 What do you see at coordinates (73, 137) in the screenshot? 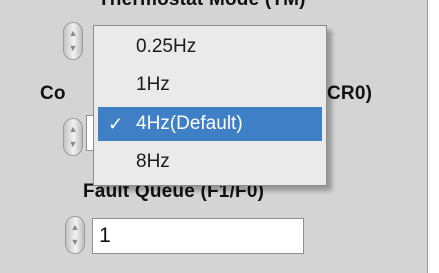
I see `conversion-rate-stepper: ▲ ▼` at bounding box center [73, 137].